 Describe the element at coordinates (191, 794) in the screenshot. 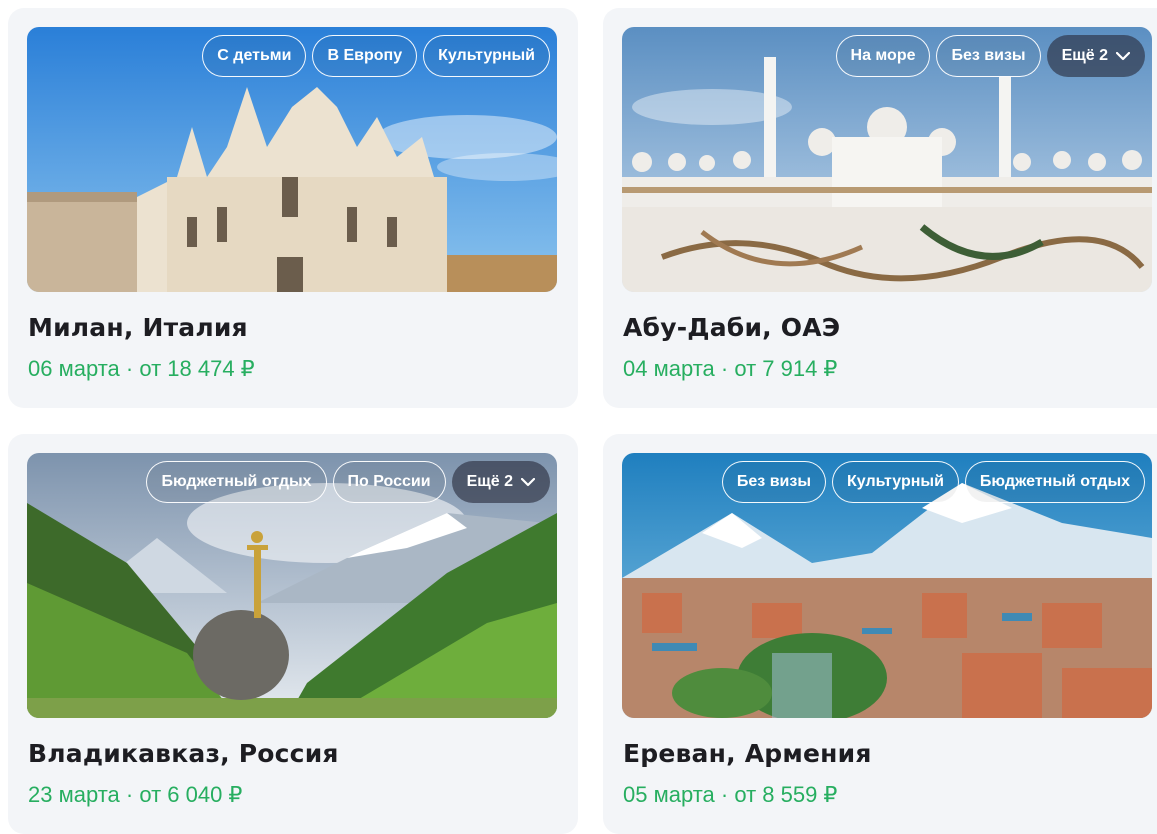

I see `trip-price: от 6 040 ₽` at that location.